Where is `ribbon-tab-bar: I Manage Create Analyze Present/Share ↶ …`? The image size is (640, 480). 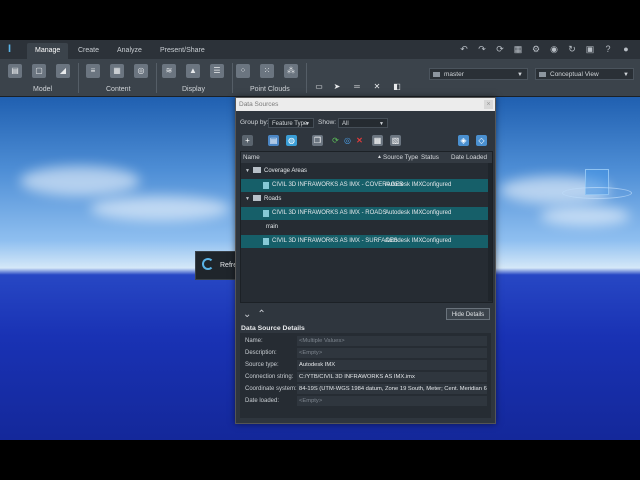
ribbon-tab-bar: I Manage Create Analyze Present/Share ↶ … is located at coordinates (320, 49).